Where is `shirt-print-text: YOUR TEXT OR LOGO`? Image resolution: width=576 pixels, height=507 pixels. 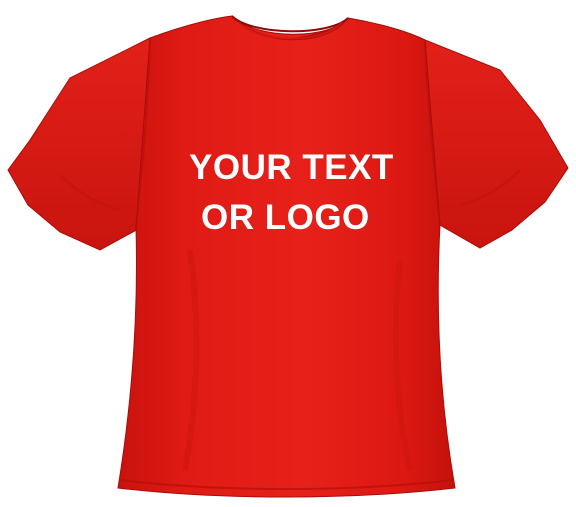
shirt-print-text: YOUR TEXT OR LOGO is located at coordinates (291, 193).